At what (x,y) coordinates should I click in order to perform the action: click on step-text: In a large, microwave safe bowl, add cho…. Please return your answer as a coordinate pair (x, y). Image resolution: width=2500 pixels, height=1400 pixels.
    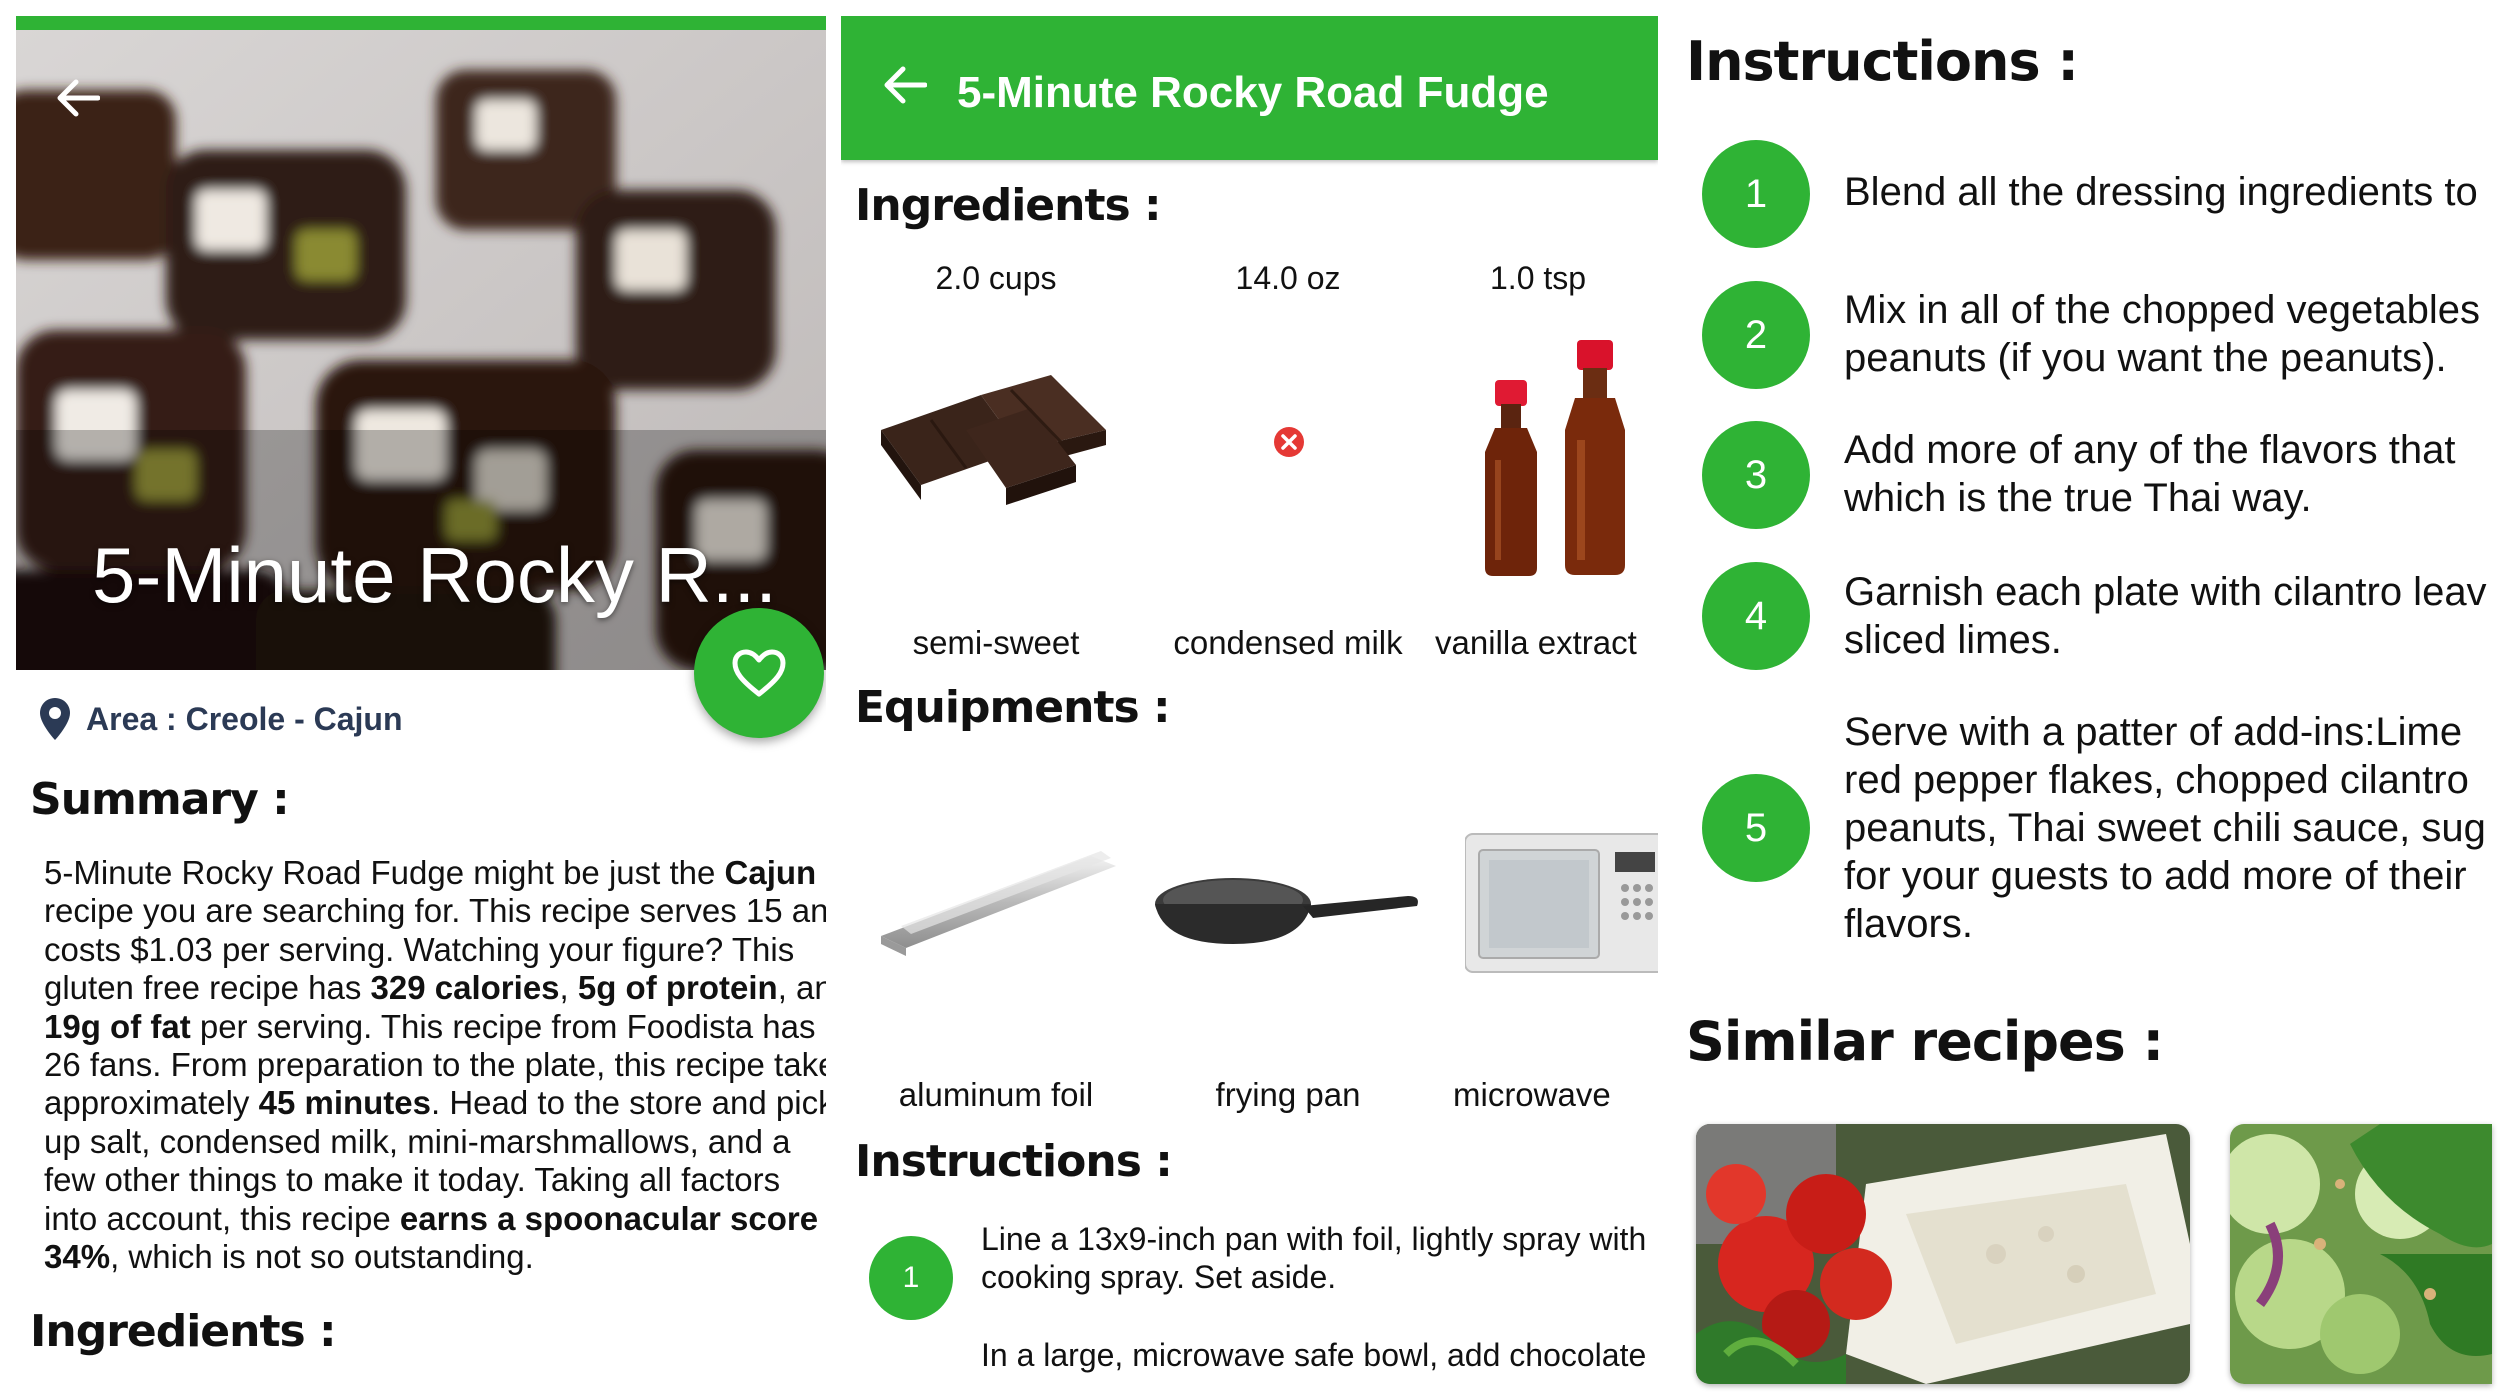
    Looking at the image, I should click on (1314, 1355).